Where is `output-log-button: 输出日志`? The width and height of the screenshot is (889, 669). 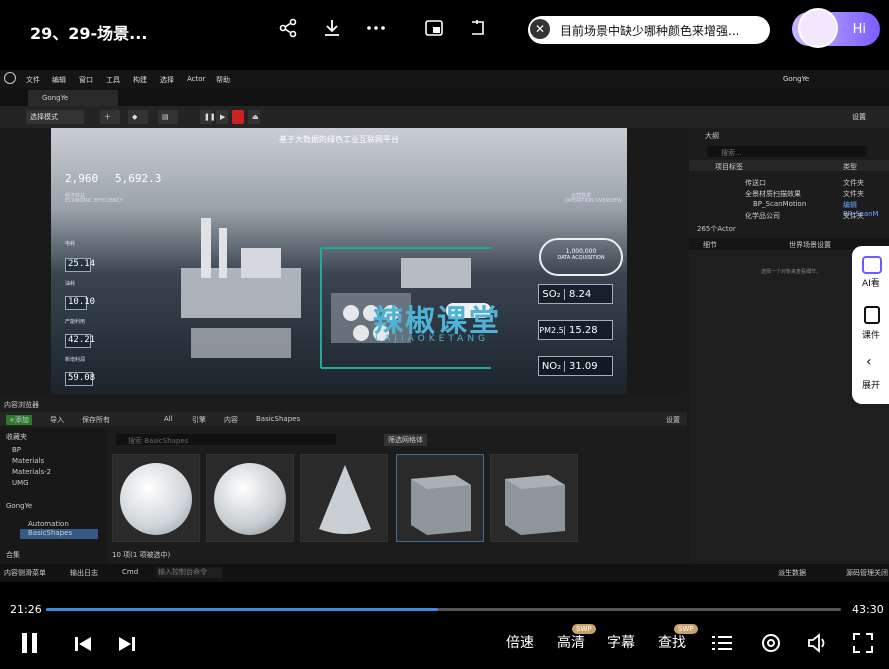 output-log-button: 输出日志 is located at coordinates (84, 573).